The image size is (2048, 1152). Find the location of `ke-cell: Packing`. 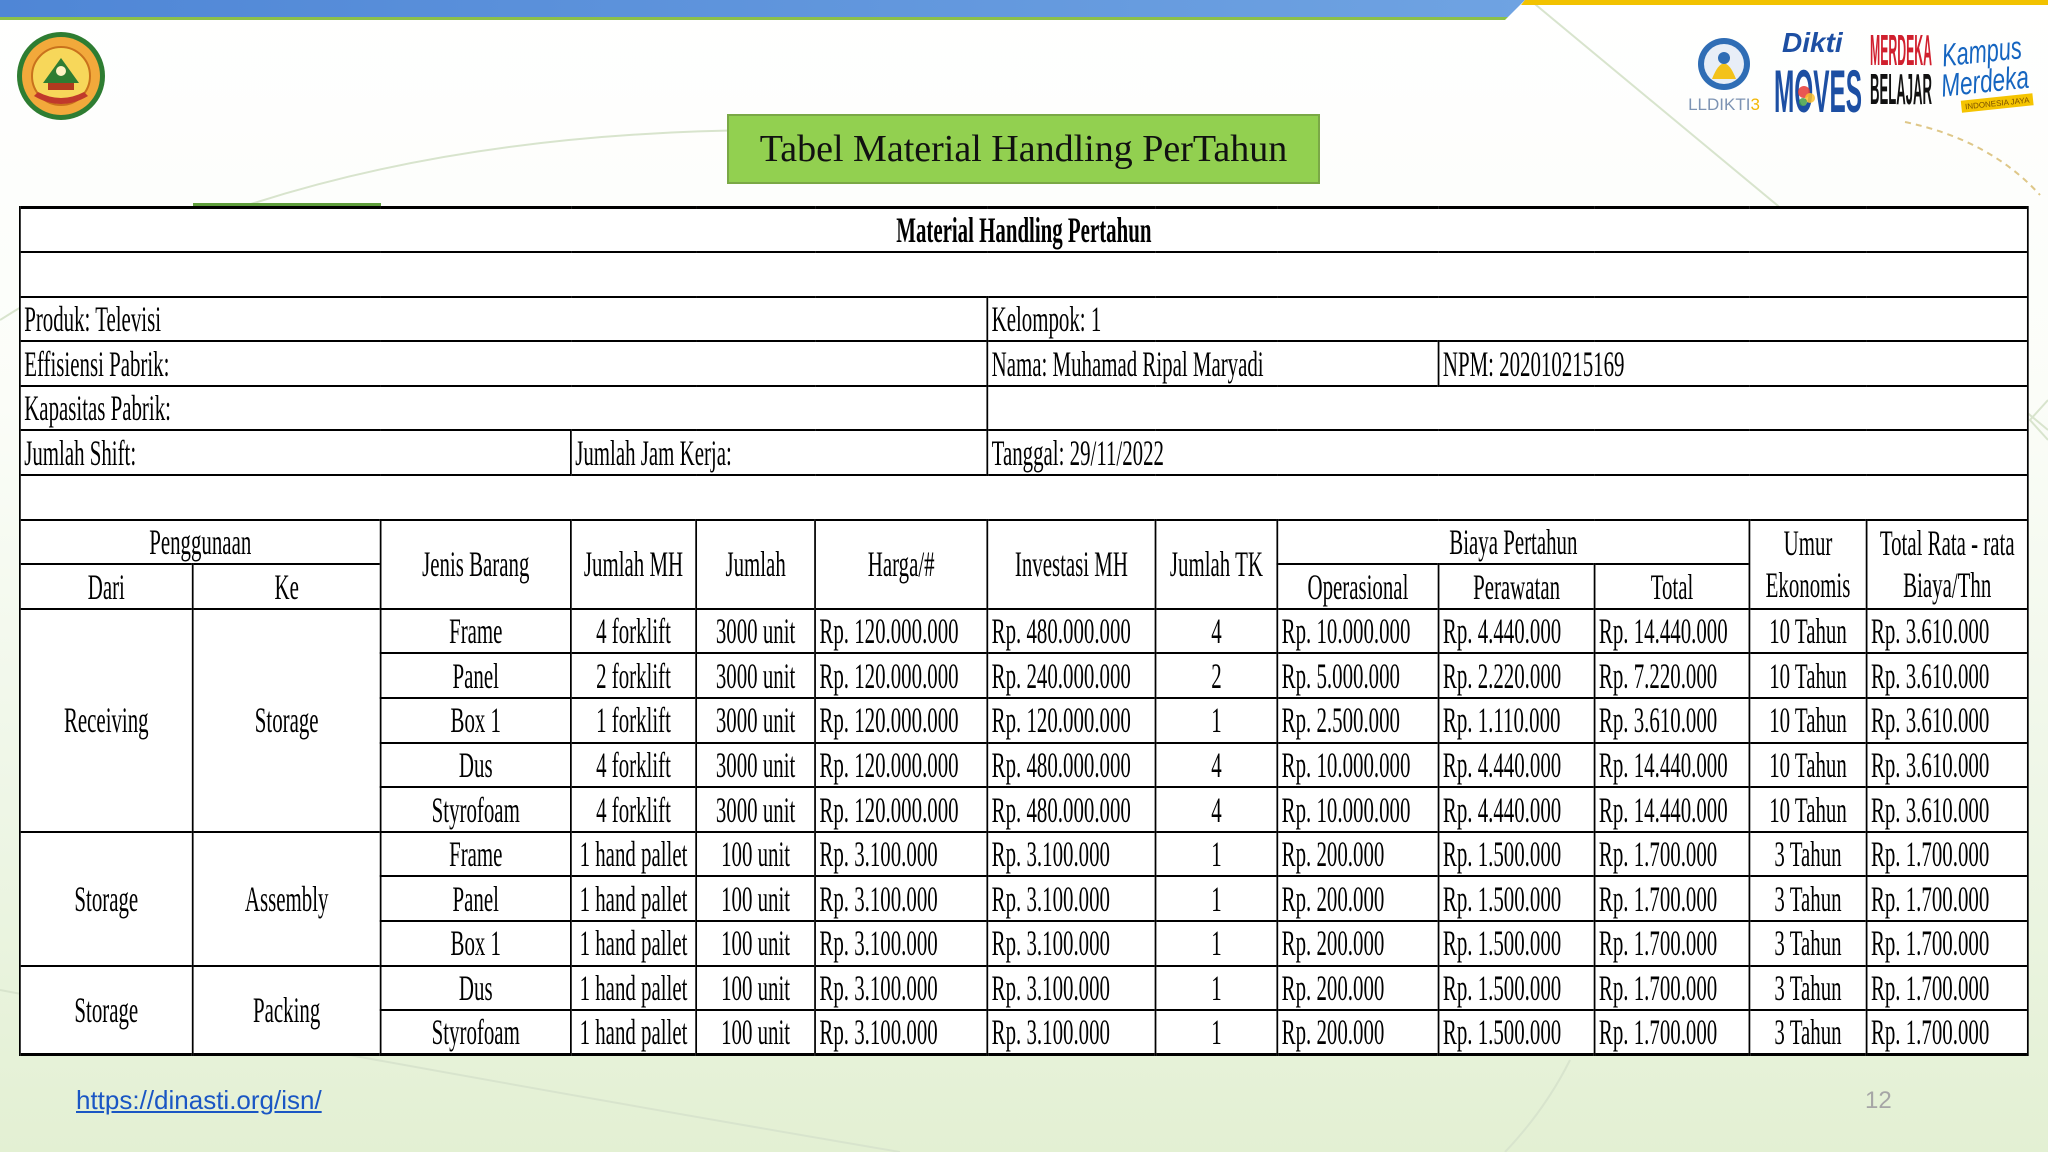

ke-cell: Packing is located at coordinates (286, 1010).